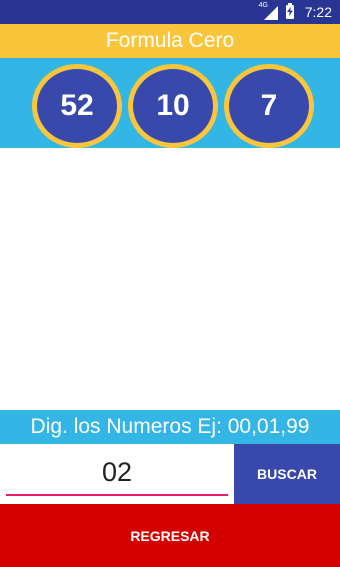 The height and width of the screenshot is (567, 340). Describe the element at coordinates (271, 13) in the screenshot. I see `signal-icon` at that location.